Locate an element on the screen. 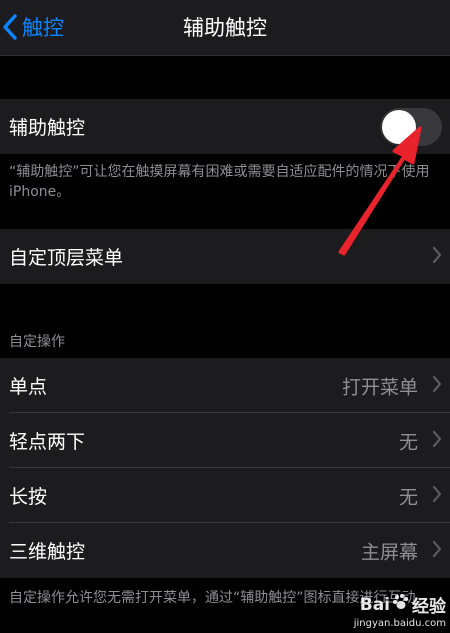  action-row-3d-touch: 三维触控 主屏幕 is located at coordinates (225, 550).